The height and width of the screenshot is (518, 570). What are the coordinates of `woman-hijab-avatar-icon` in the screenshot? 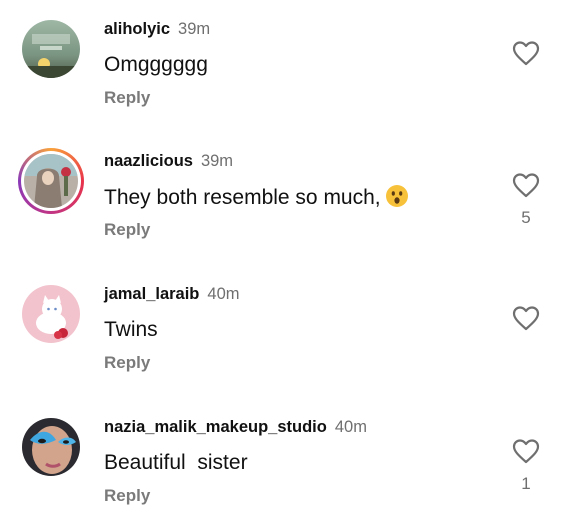 It's located at (51, 181).